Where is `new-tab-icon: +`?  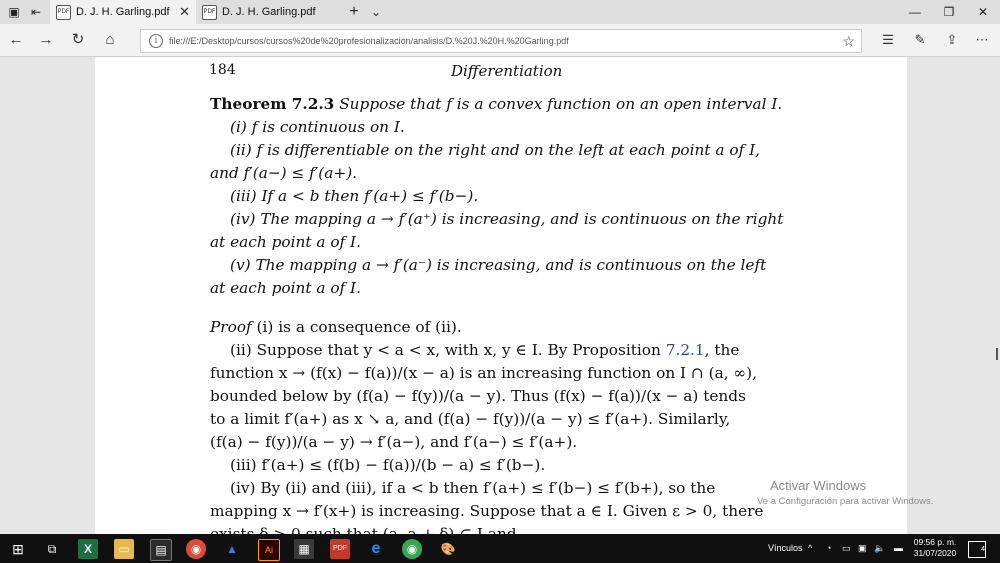 new-tab-icon: + is located at coordinates (354, 12).